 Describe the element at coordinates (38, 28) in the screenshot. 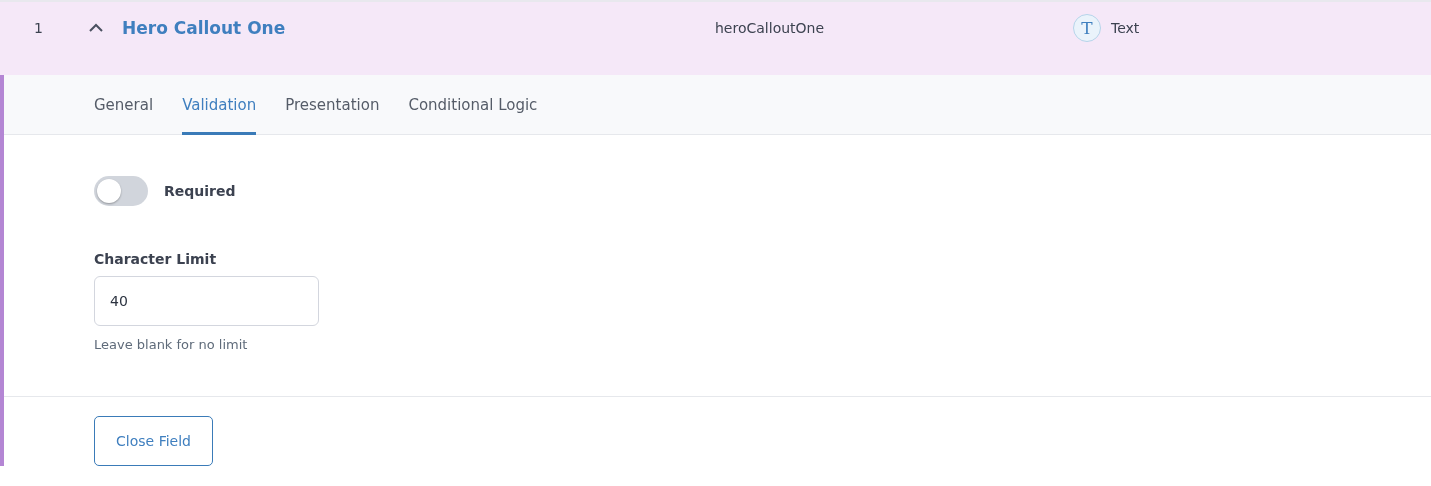

I see `row-number: 1` at that location.